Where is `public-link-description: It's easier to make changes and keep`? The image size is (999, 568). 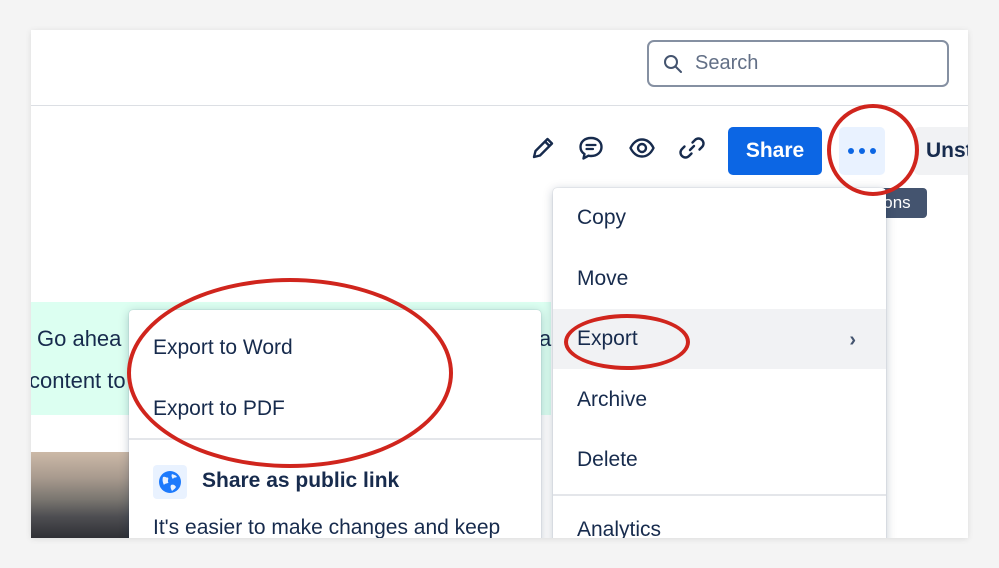
public-link-description: It's easier to make changes and keep is located at coordinates (327, 527).